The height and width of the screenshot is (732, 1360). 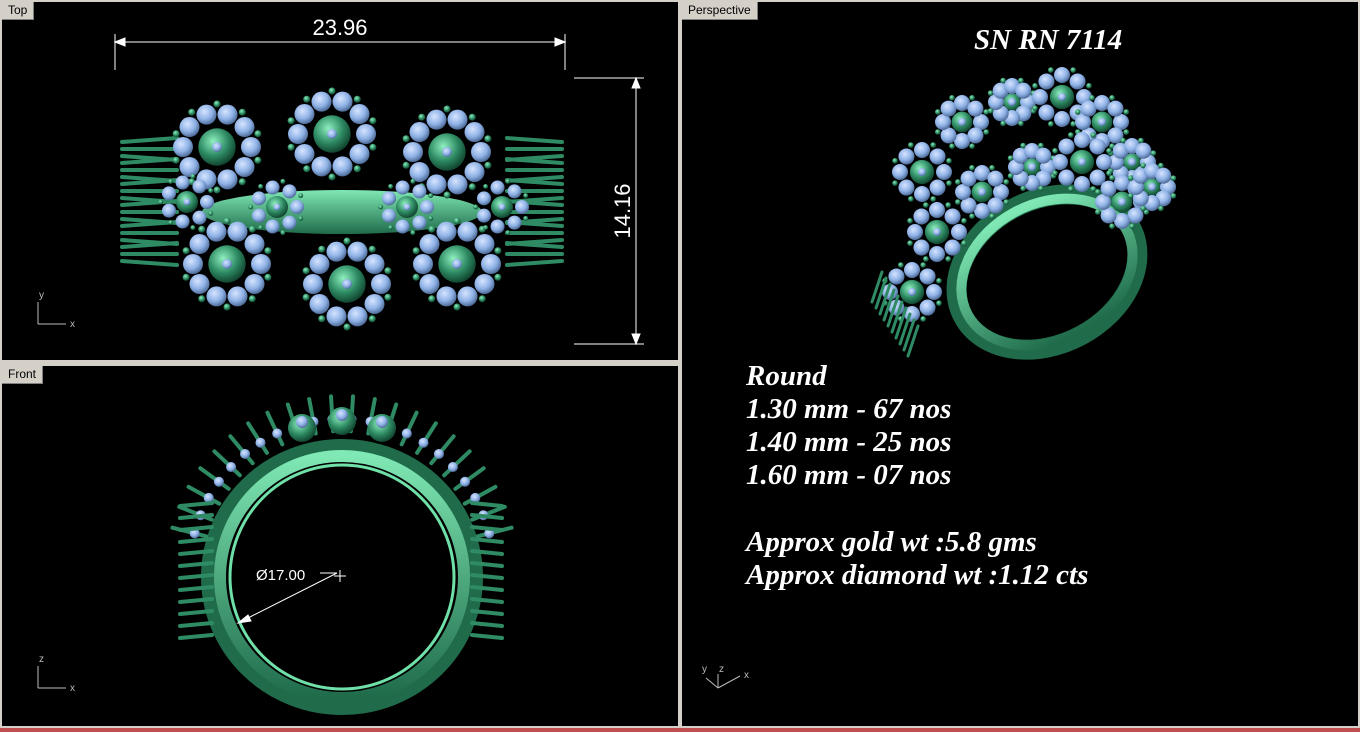 What do you see at coordinates (280, 575) in the screenshot?
I see `diameter-label: Ø17.00` at bounding box center [280, 575].